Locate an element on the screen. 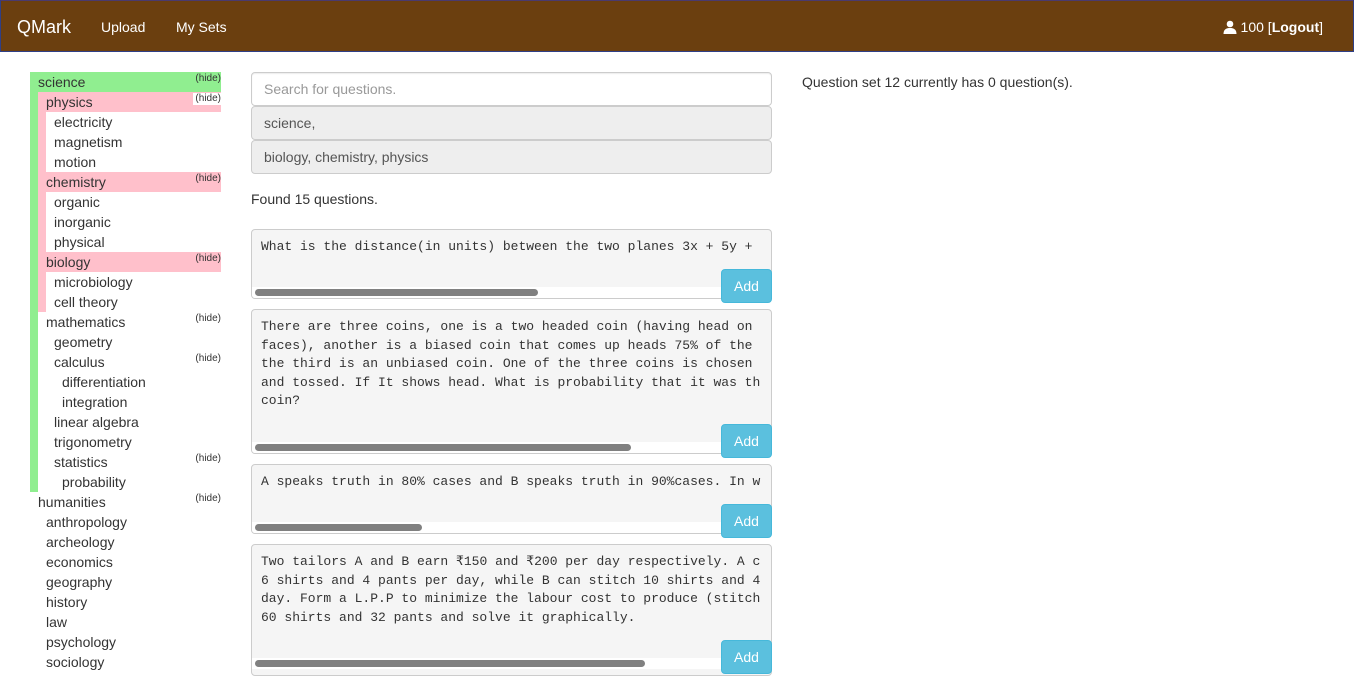  filter-field-category: science, is located at coordinates (511, 123).